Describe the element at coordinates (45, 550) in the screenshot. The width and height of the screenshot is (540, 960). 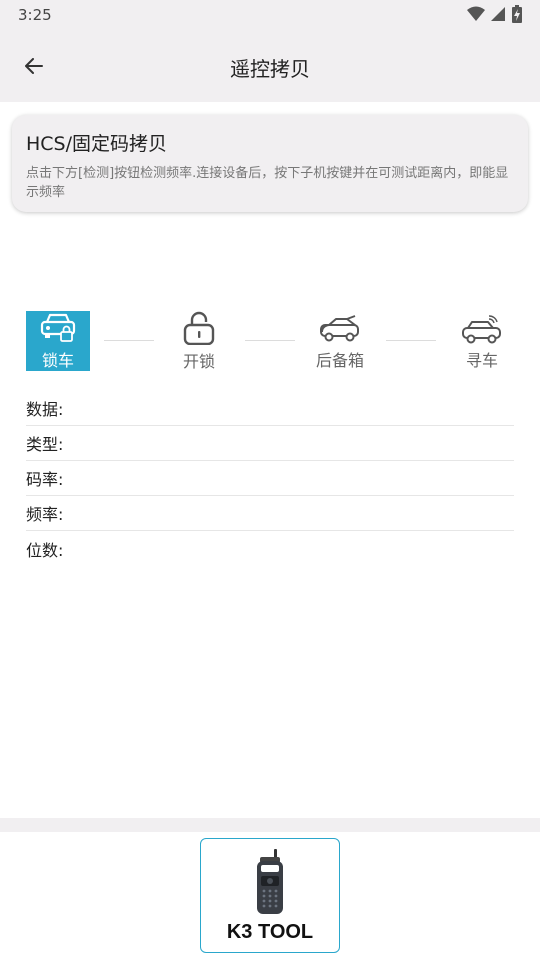
I see `field-label: 位数:` at that location.